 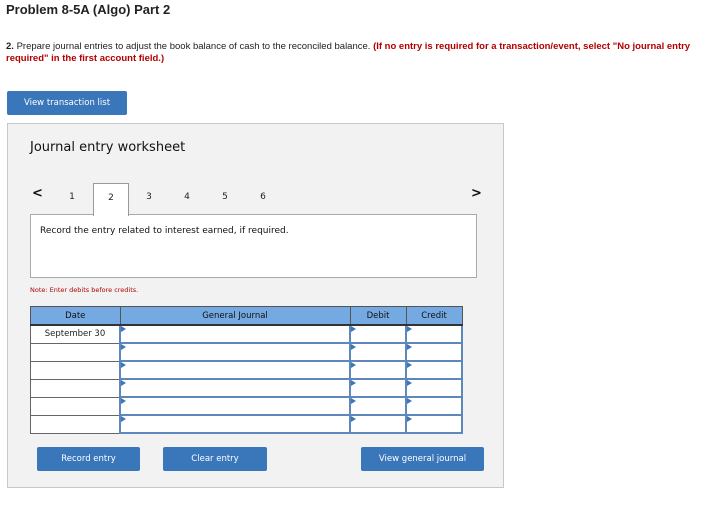 What do you see at coordinates (88, 459) in the screenshot?
I see `record-entry-button: Record entry` at bounding box center [88, 459].